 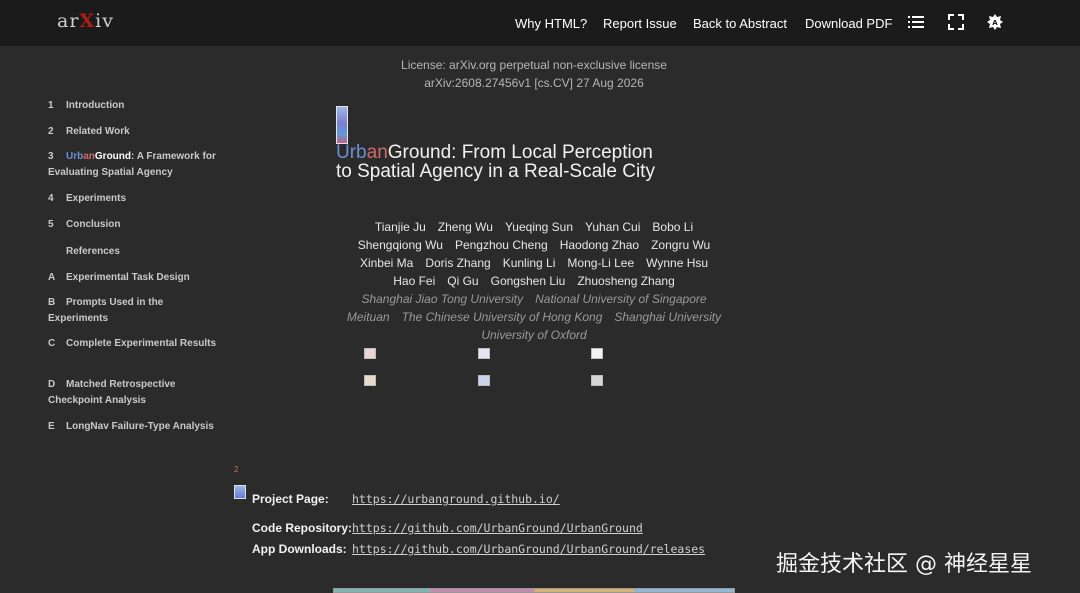 I want to click on author-name: Wynne Hsu, so click(x=677, y=263).